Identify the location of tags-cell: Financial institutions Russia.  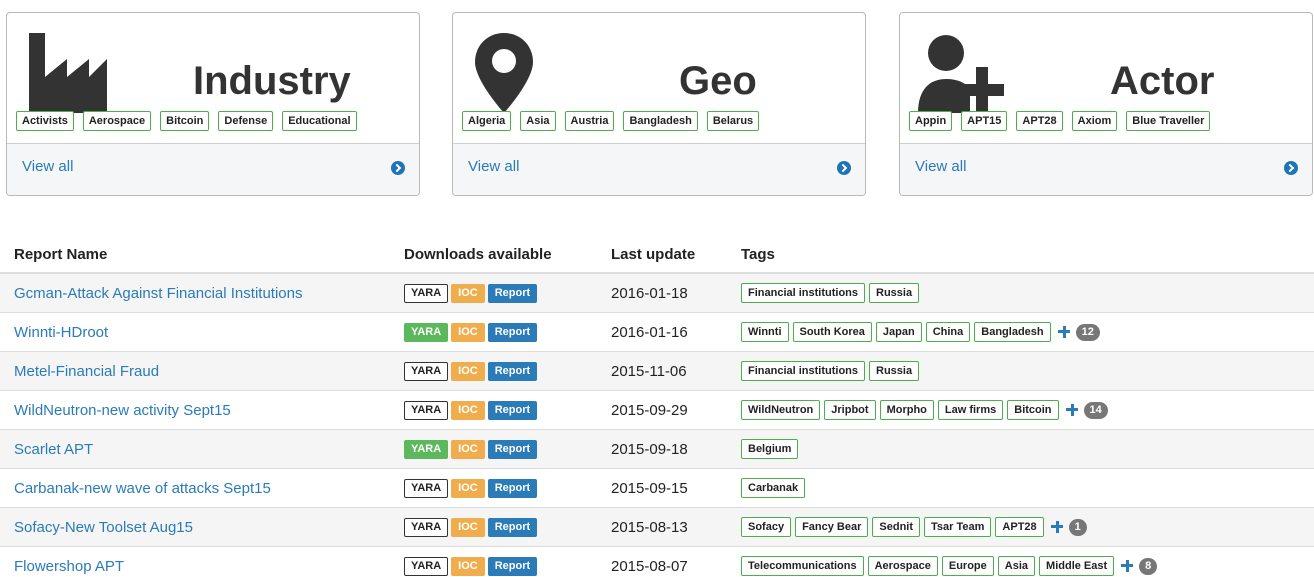
(830, 371).